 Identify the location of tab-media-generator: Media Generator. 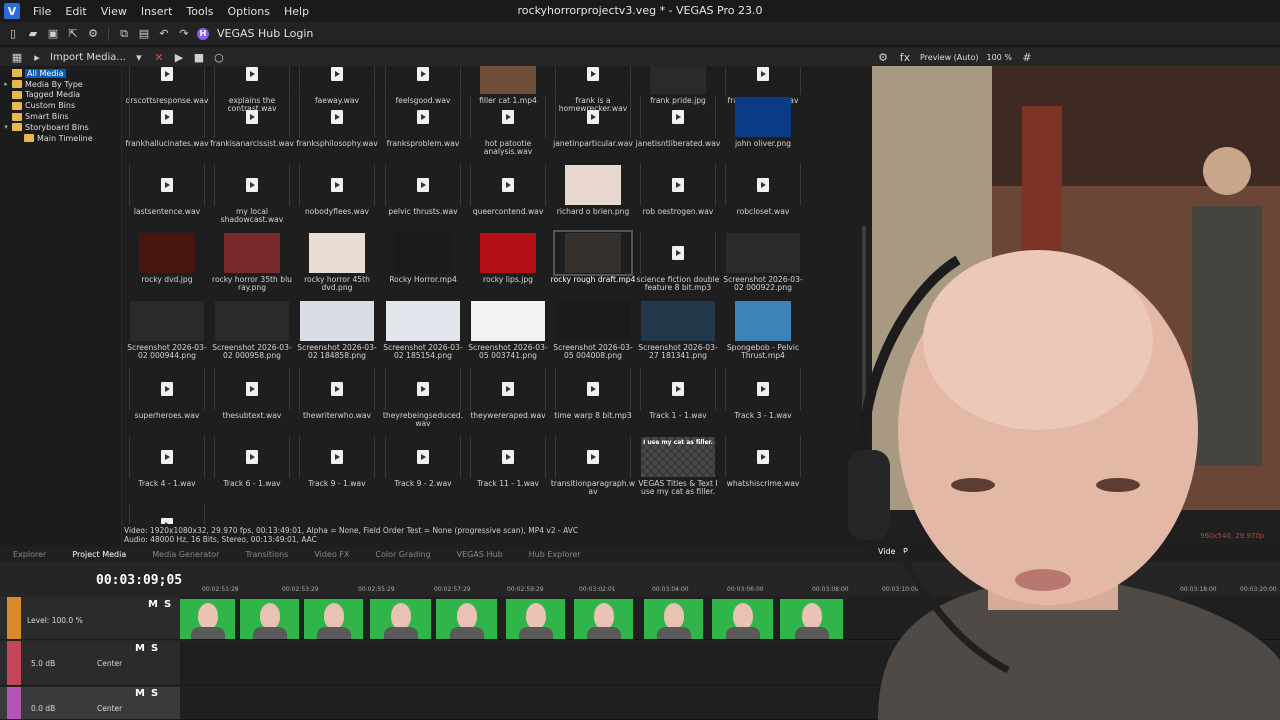
(185, 554).